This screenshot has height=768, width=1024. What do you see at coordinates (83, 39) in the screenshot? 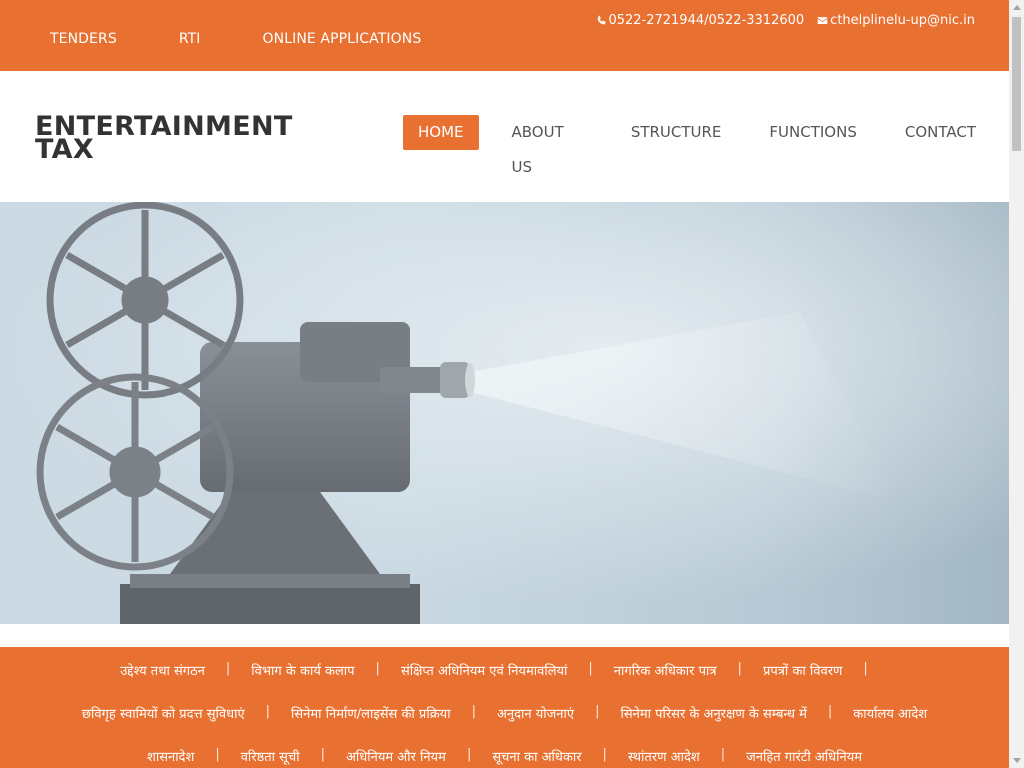
I see `tenders-link: TENDERS` at bounding box center [83, 39].